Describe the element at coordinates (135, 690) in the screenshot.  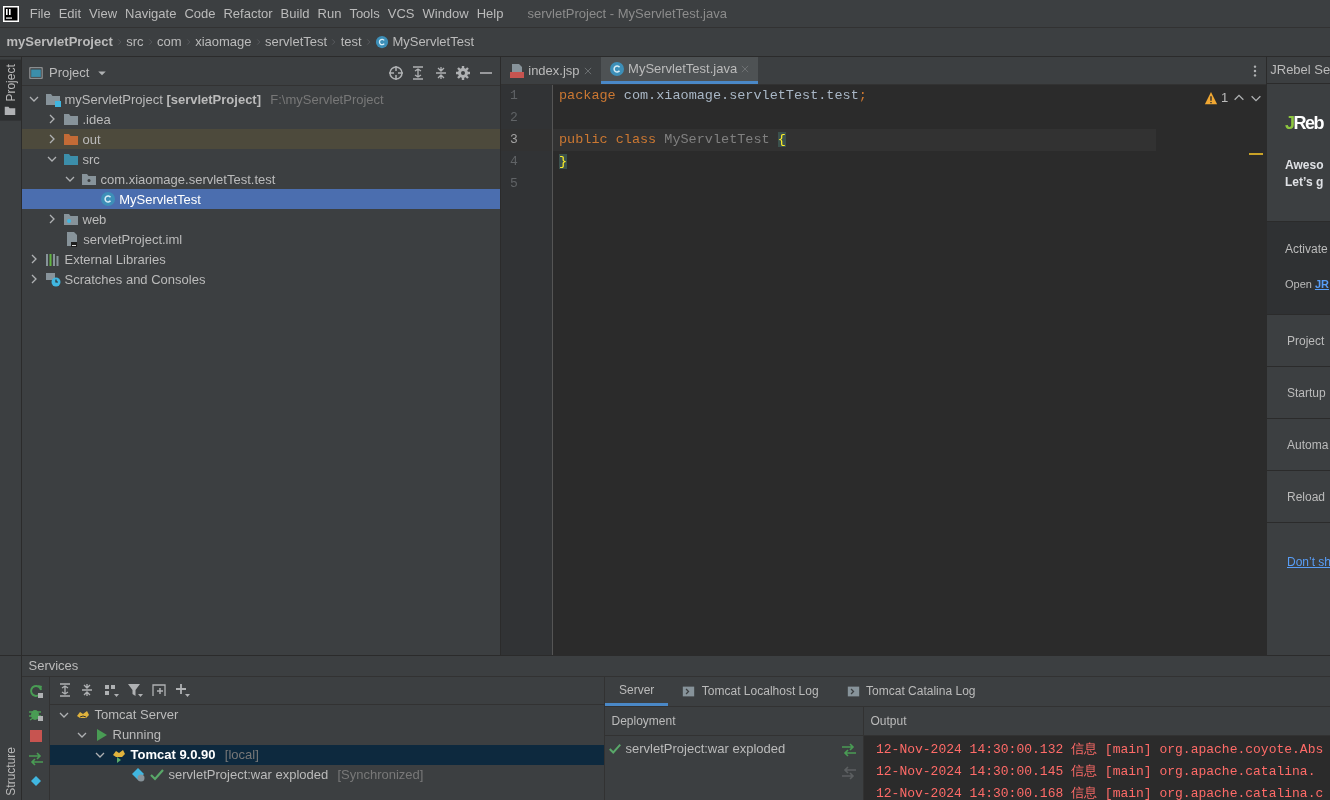
I see `filter-icon` at that location.